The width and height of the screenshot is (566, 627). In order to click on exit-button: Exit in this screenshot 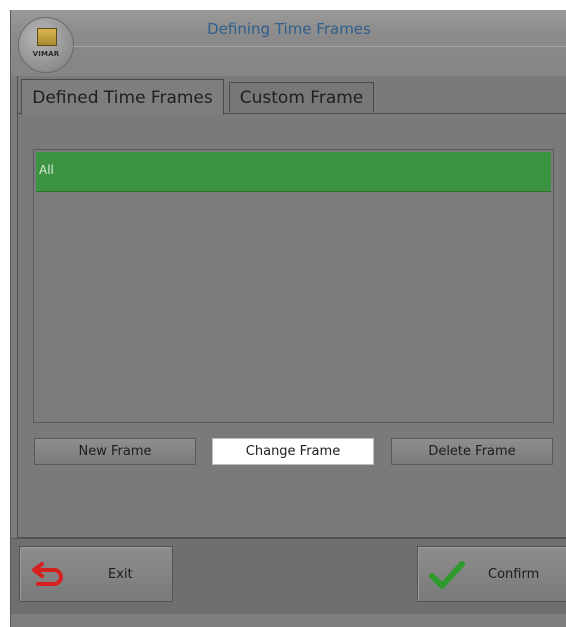, I will do `click(96, 574)`.